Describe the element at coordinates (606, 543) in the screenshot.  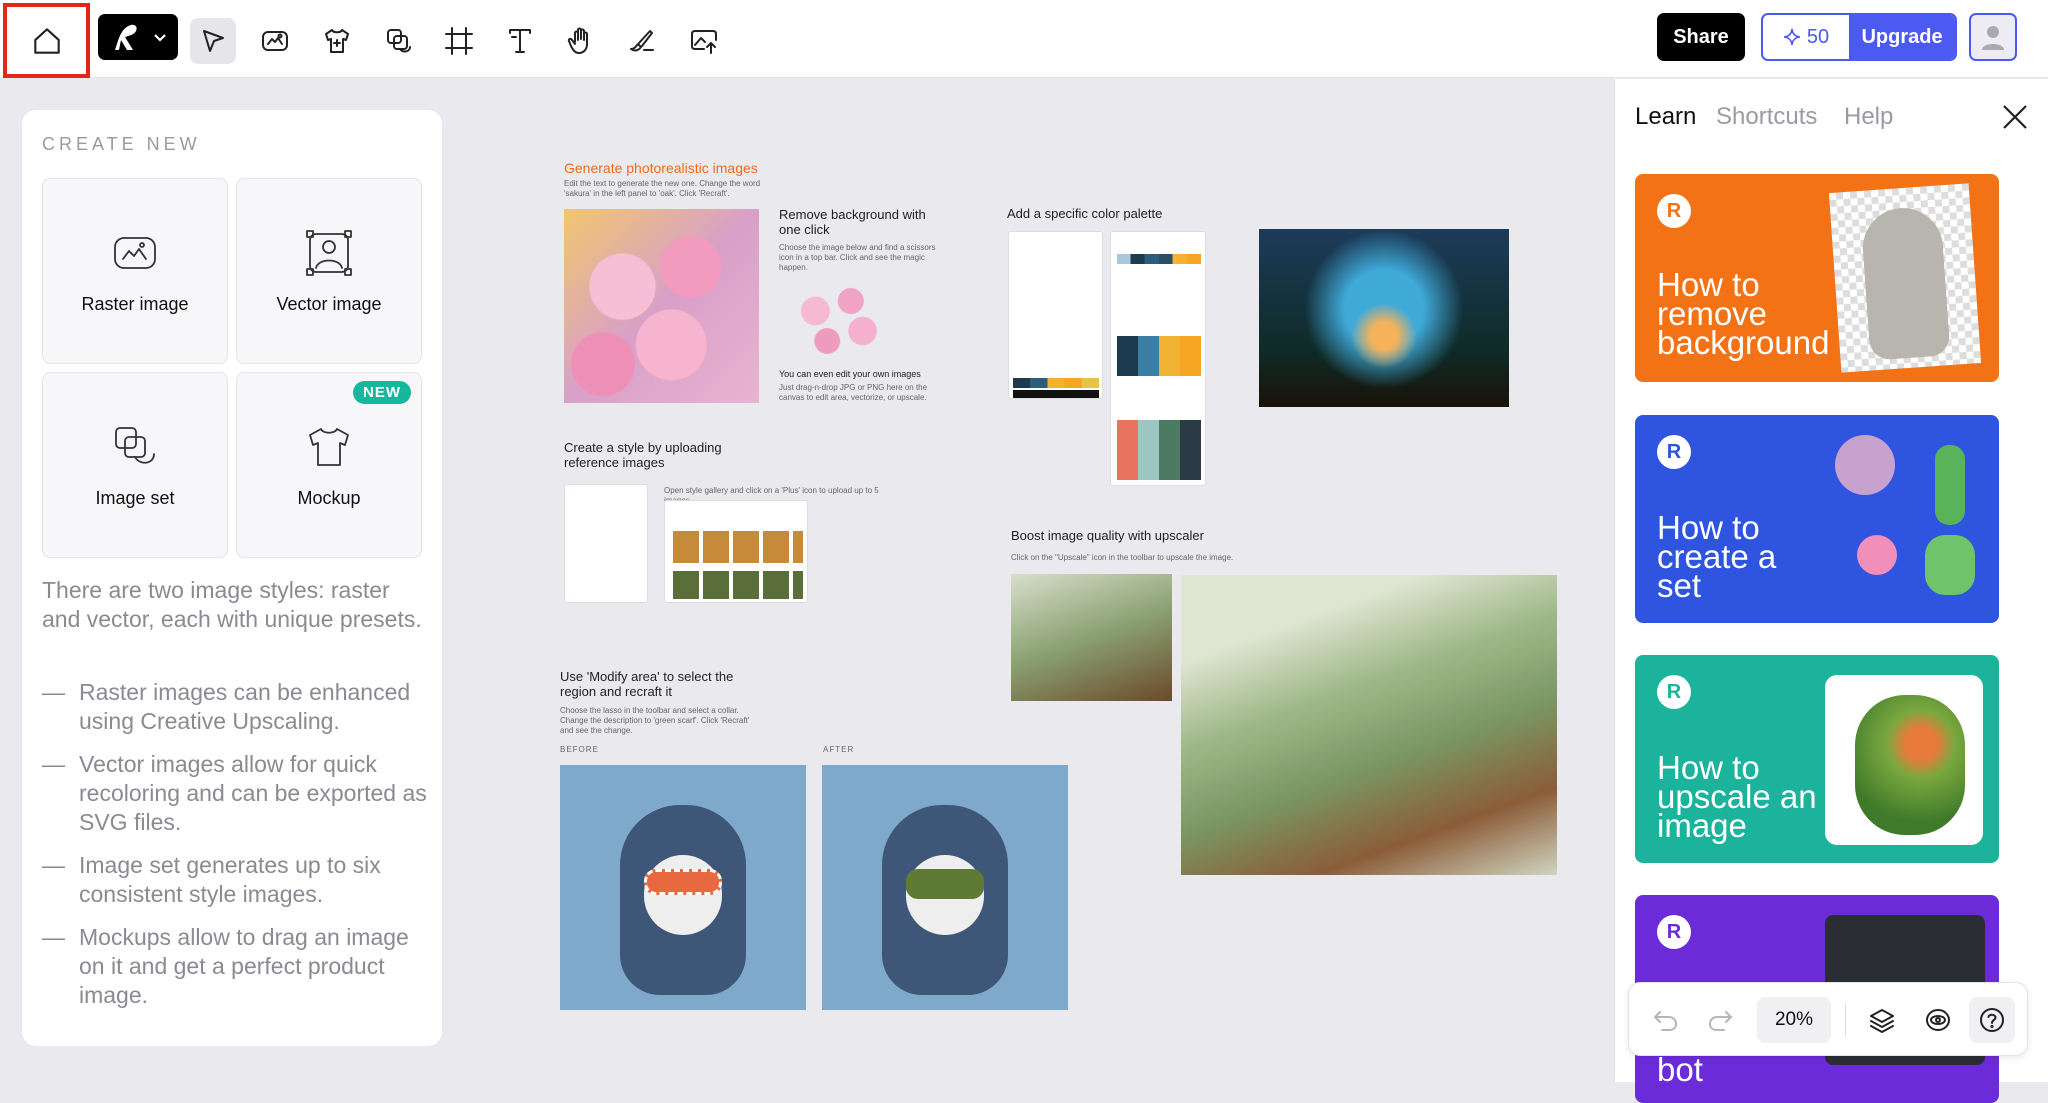
I see `style-panel-preview` at that location.